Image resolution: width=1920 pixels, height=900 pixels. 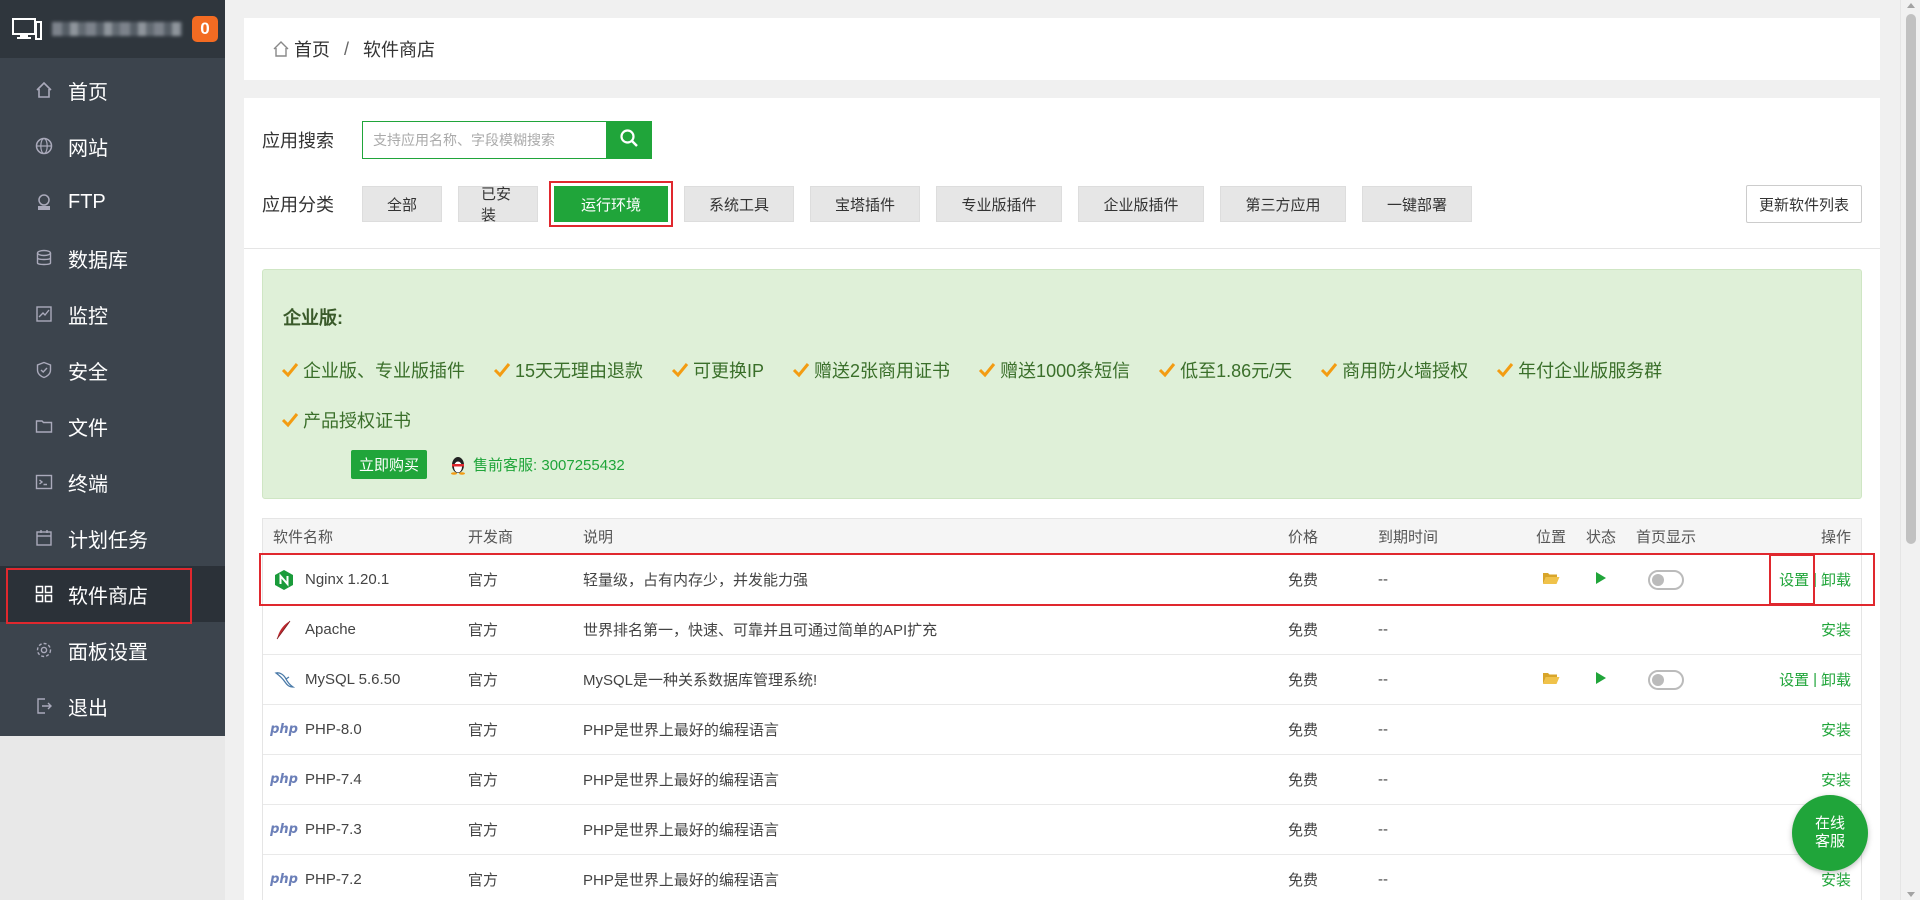 What do you see at coordinates (112, 314) in the screenshot?
I see `sidebar-item-monitor: 监控` at bounding box center [112, 314].